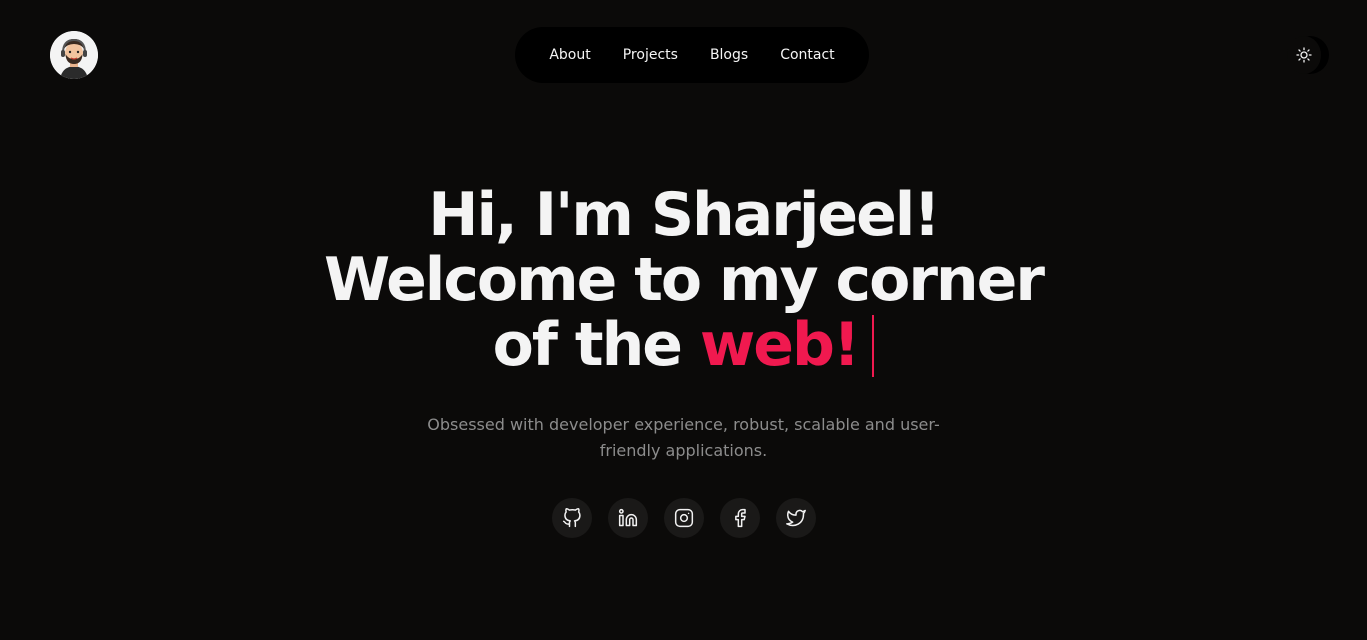  What do you see at coordinates (807, 55) in the screenshot?
I see `nav-contact: Contact` at bounding box center [807, 55].